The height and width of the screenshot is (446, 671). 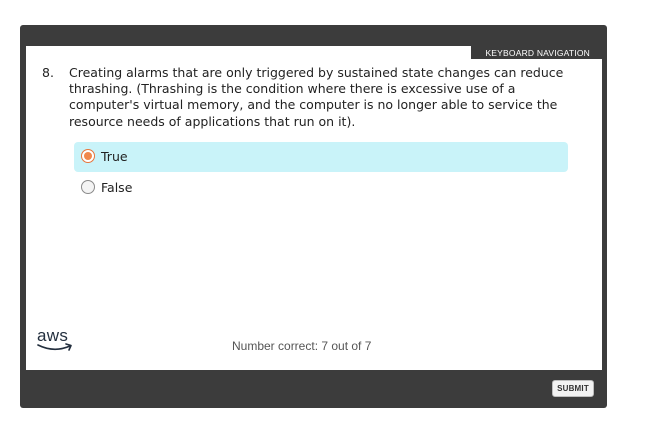 I want to click on answer-option-true: True, so click(x=321, y=157).